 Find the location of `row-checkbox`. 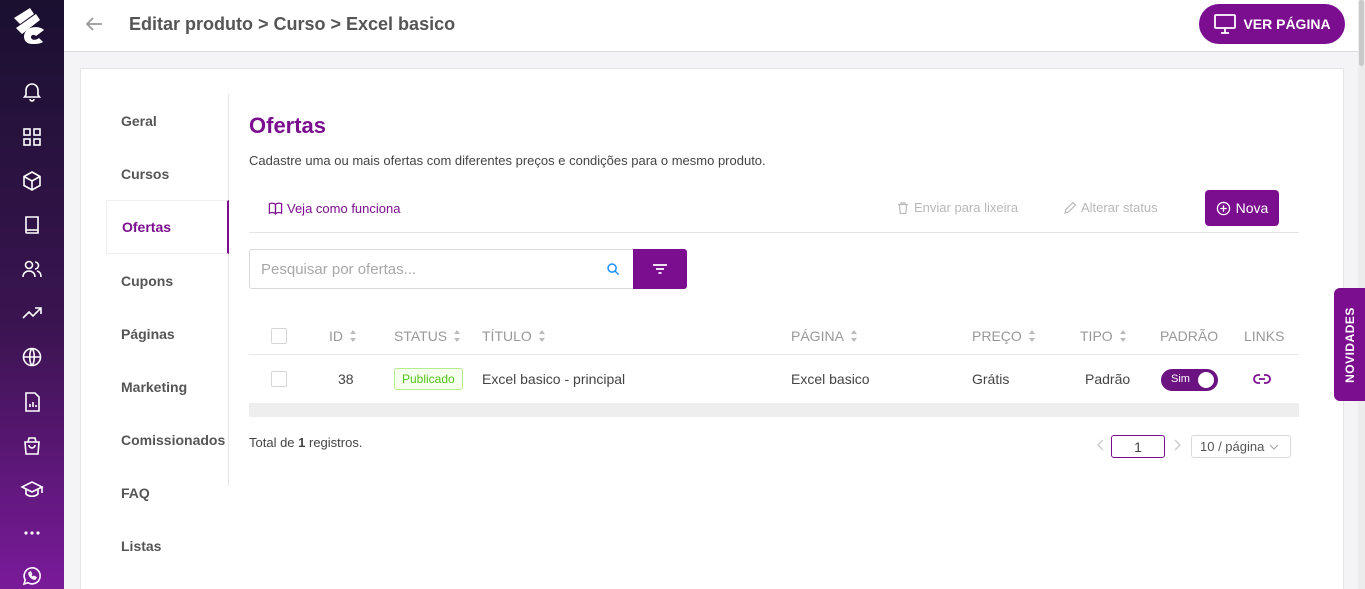

row-checkbox is located at coordinates (279, 379).